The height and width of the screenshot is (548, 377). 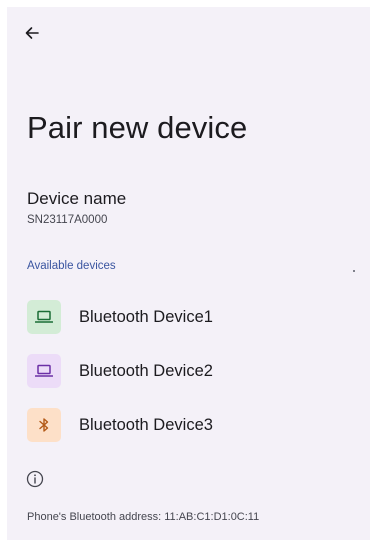 I want to click on info-icon, so click(x=35, y=479).